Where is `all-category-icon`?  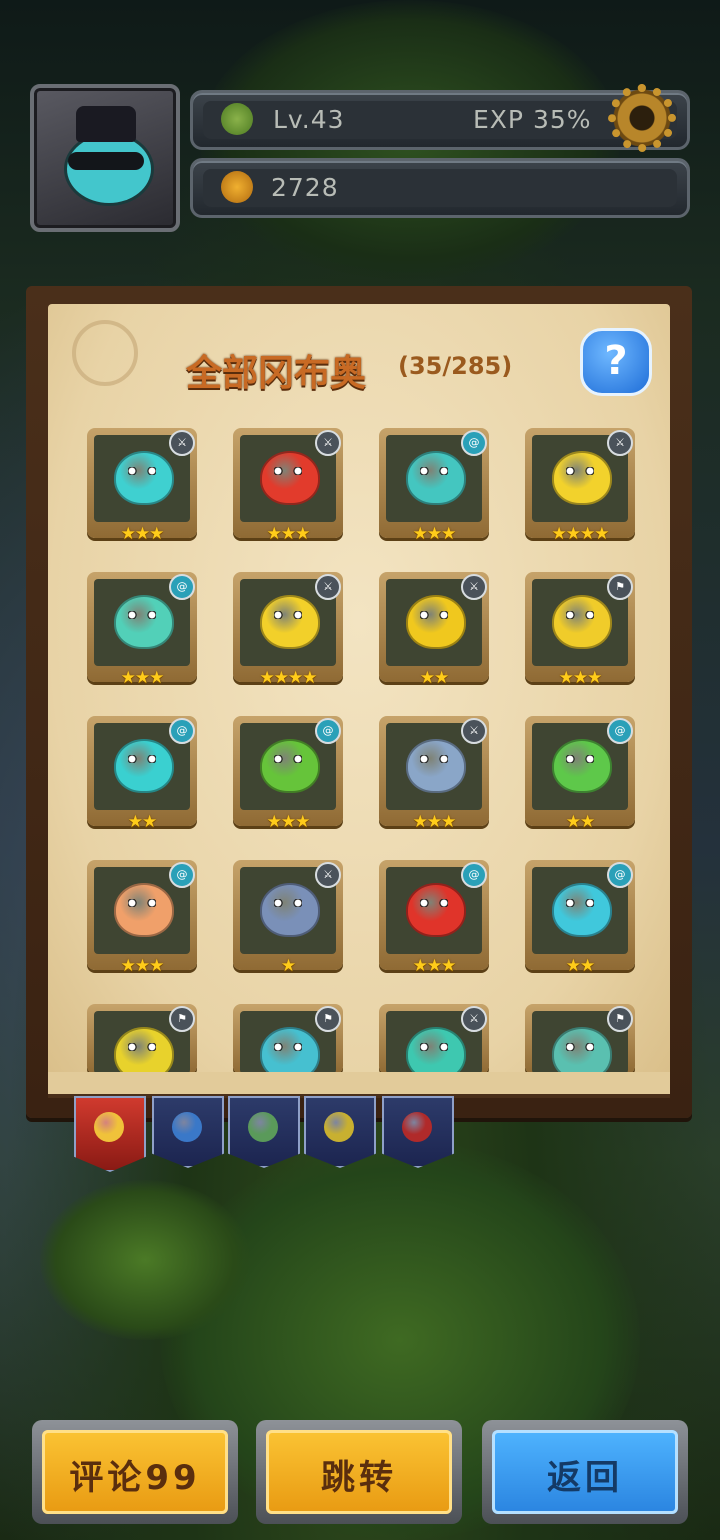 all-category-icon is located at coordinates (109, 1127).